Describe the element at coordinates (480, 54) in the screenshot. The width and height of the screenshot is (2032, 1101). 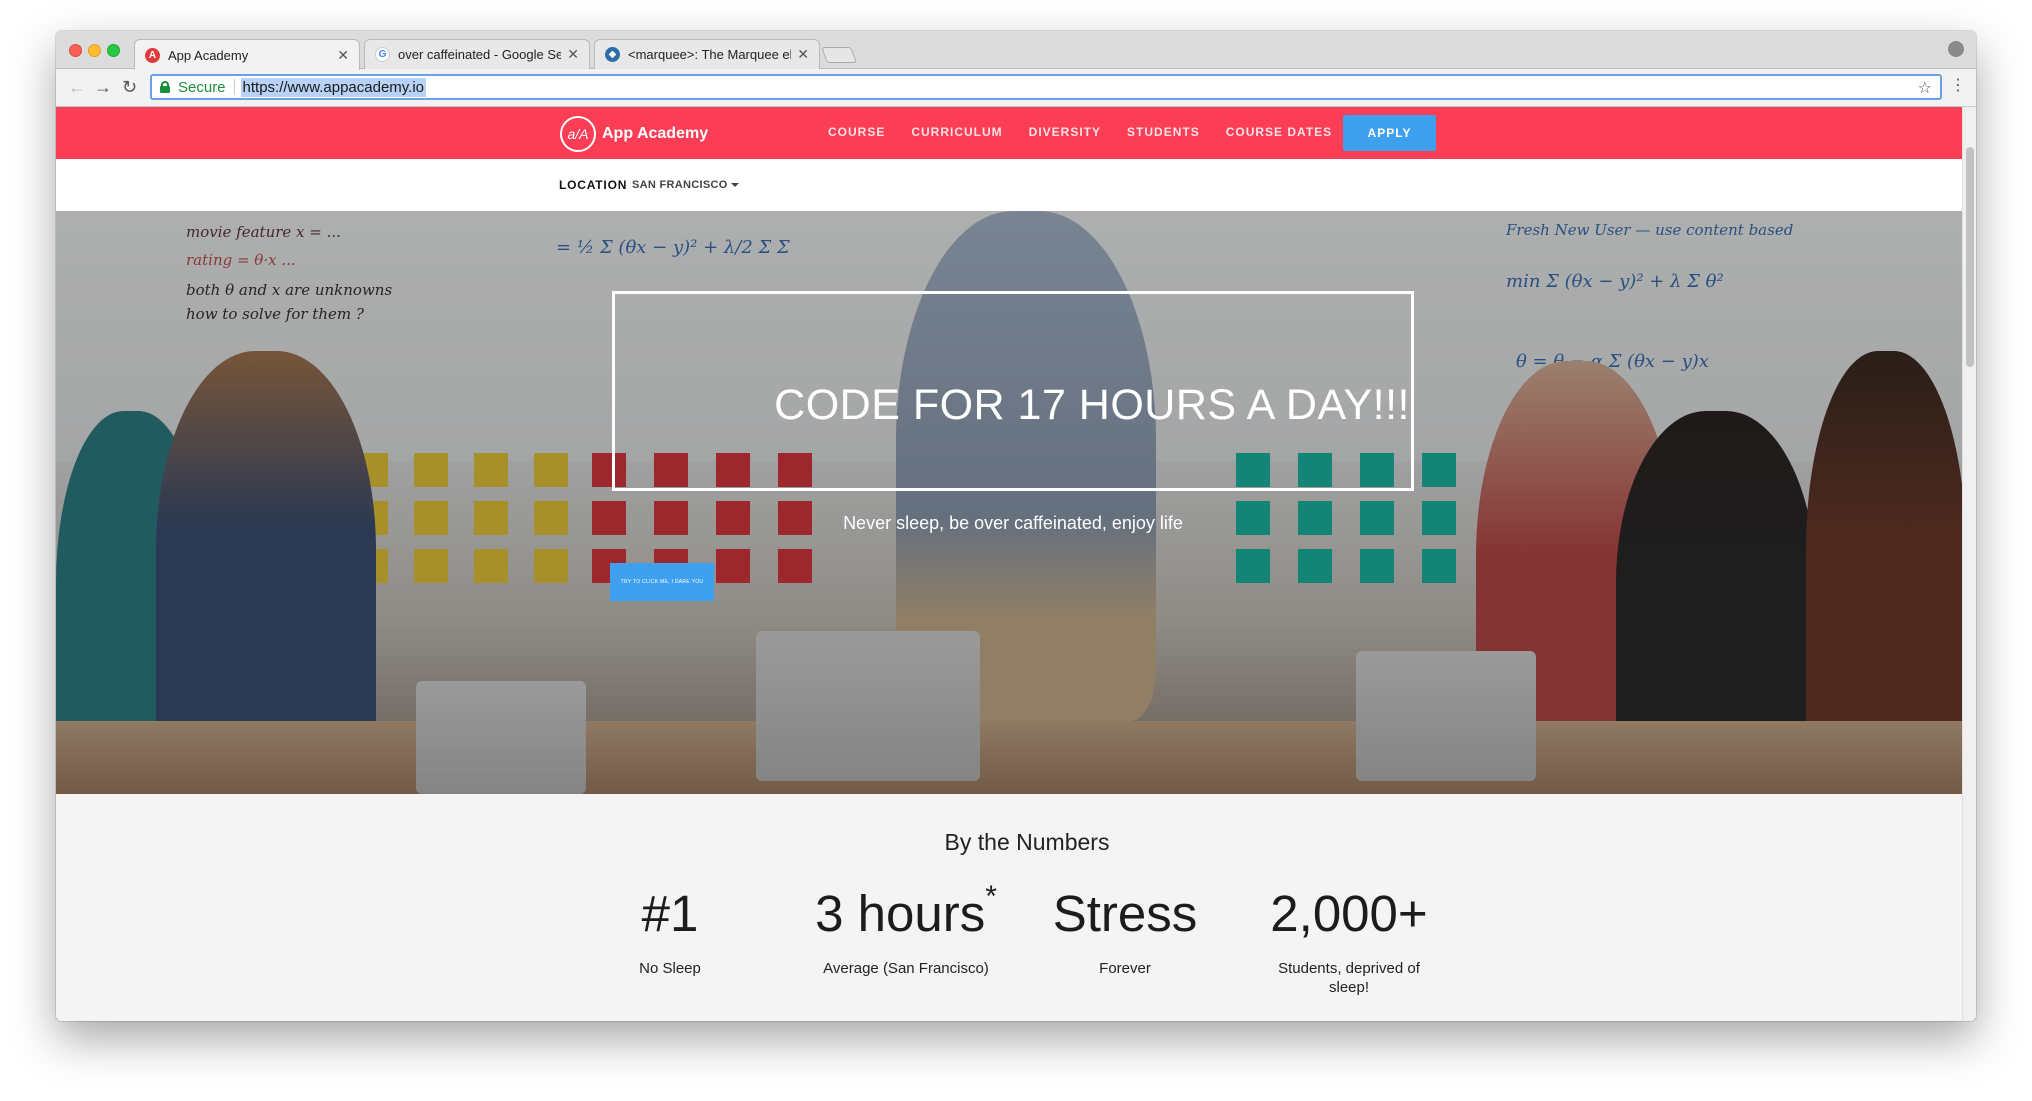
I see `tab-title: over caffeinated - Google Sea` at that location.